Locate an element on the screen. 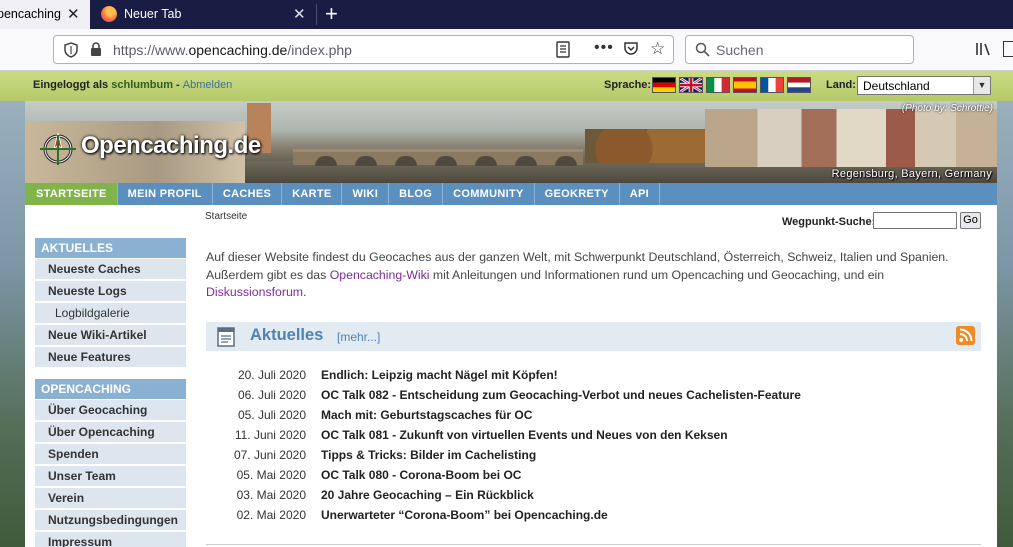  waypoint-search-input is located at coordinates (915, 220).